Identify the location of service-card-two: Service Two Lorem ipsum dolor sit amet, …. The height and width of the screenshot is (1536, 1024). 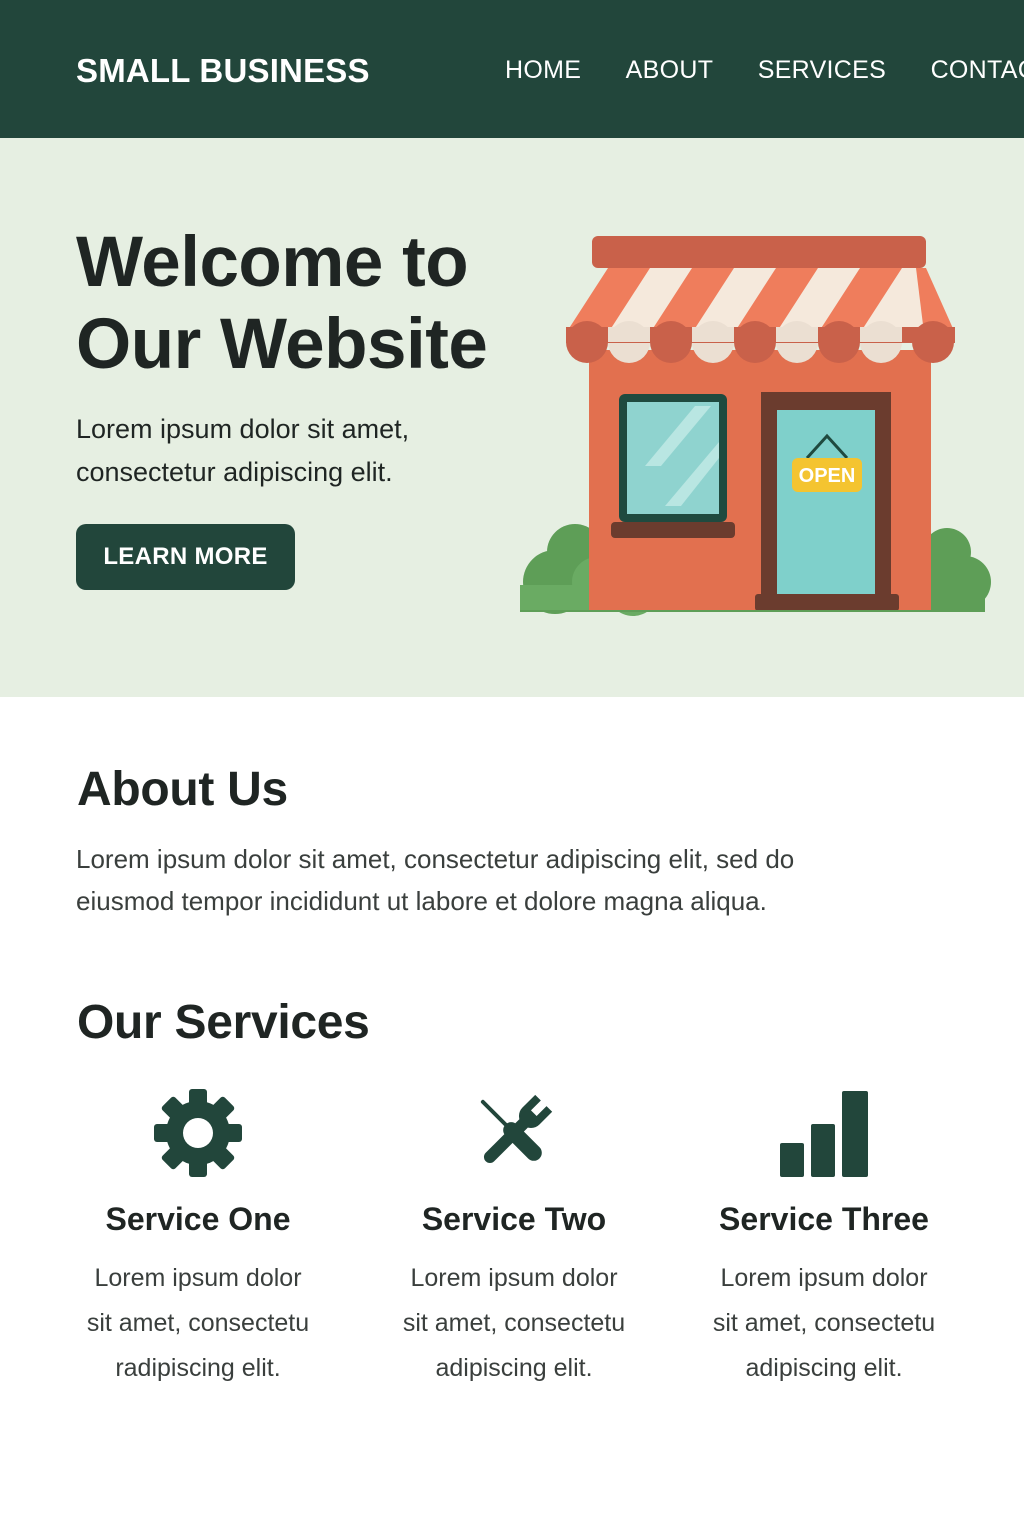
(514, 1238).